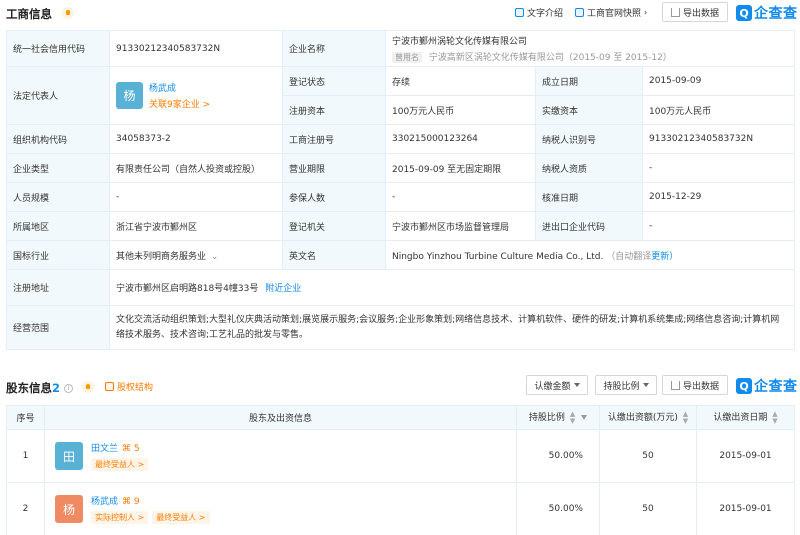 This screenshot has width=800, height=535. I want to click on equity-icon, so click(109, 386).